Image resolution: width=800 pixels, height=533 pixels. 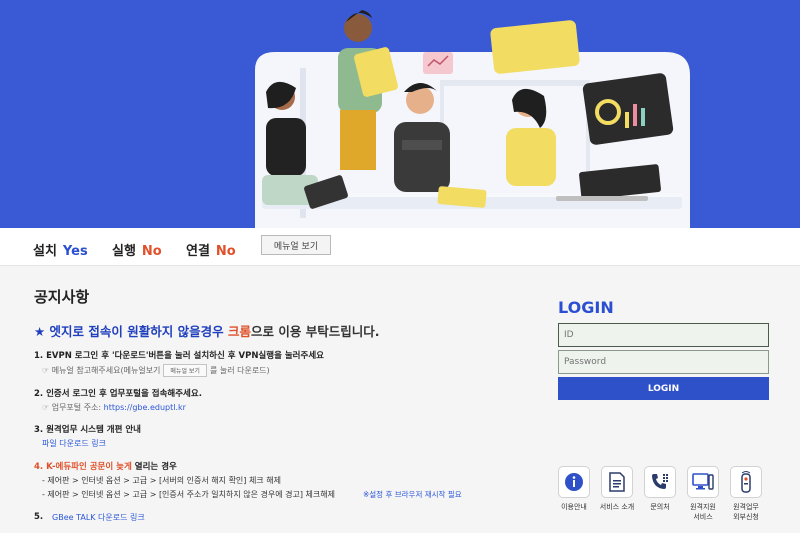 What do you see at coordinates (145, 407) in the screenshot?
I see `portal-link: https://gbe.eduptl.kr` at bounding box center [145, 407].